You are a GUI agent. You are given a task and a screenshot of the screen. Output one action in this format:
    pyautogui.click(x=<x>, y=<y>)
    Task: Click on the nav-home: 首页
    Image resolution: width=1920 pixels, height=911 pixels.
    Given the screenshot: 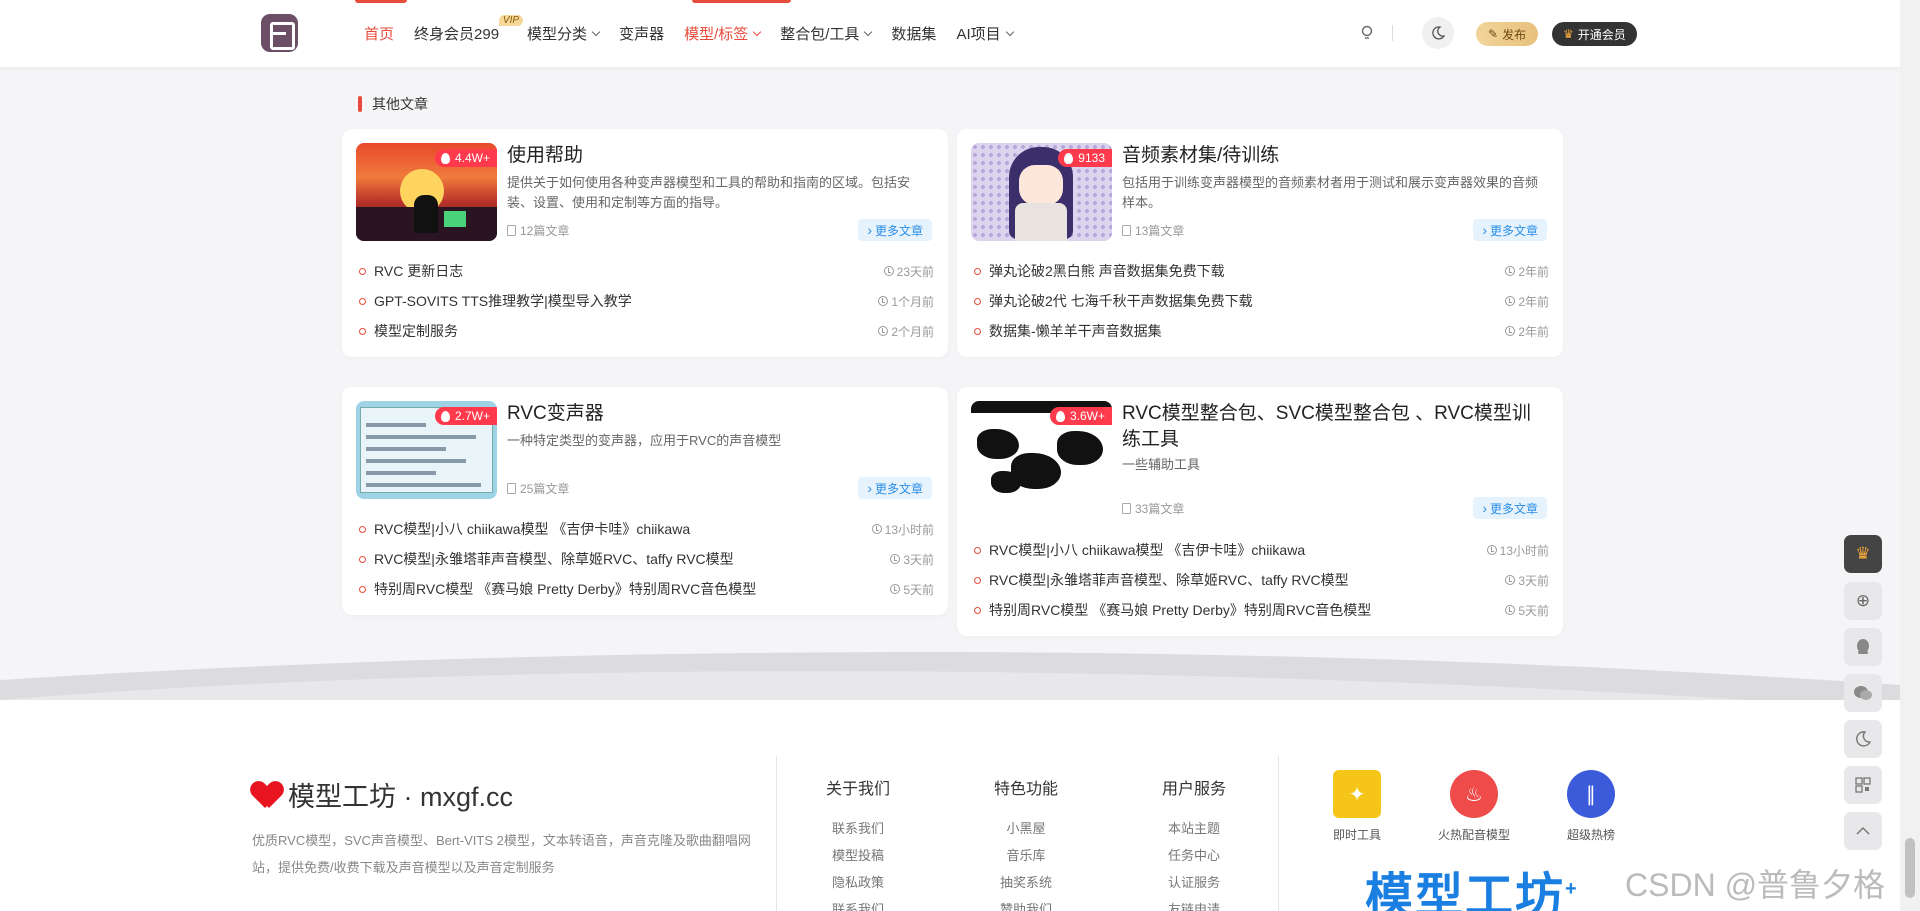 What is the action you would take?
    pyautogui.click(x=379, y=33)
    